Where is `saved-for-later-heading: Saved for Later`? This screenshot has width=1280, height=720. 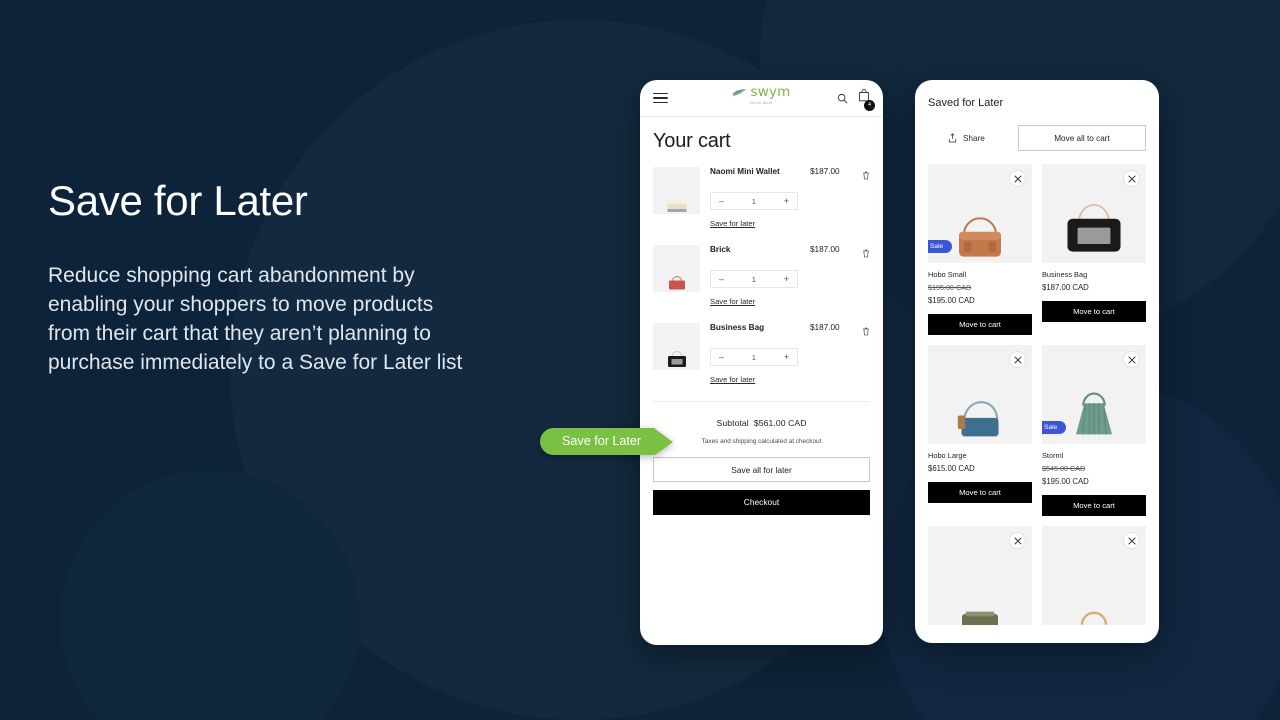 saved-for-later-heading: Saved for Later is located at coordinates (966, 103).